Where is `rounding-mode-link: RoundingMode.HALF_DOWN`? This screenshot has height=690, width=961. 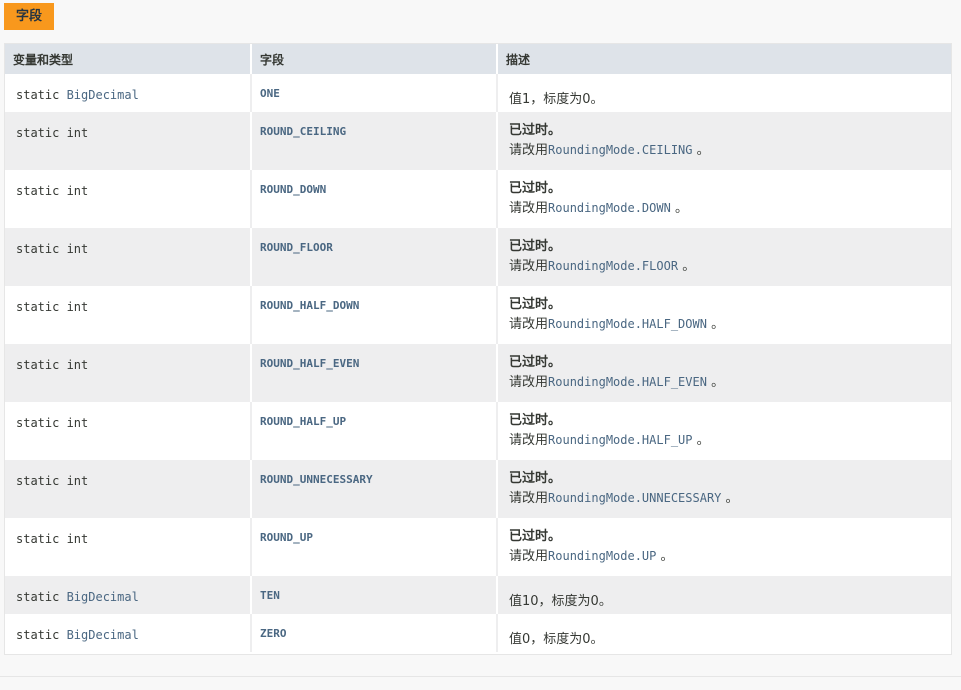 rounding-mode-link: RoundingMode.HALF_DOWN is located at coordinates (627, 324).